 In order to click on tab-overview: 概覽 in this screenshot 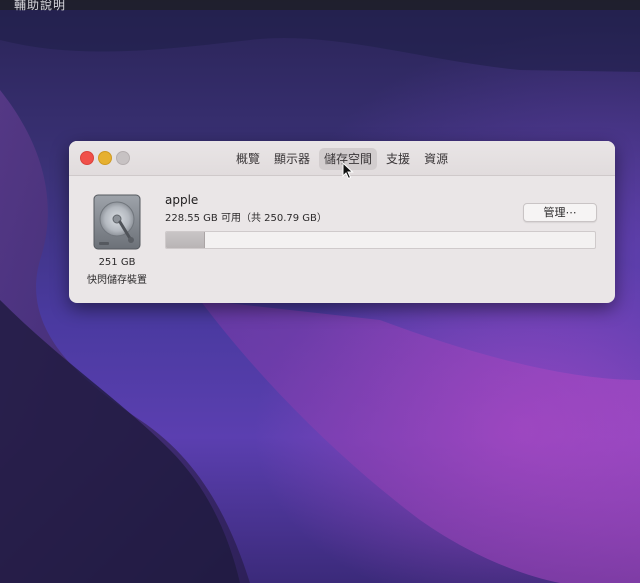, I will do `click(248, 159)`.